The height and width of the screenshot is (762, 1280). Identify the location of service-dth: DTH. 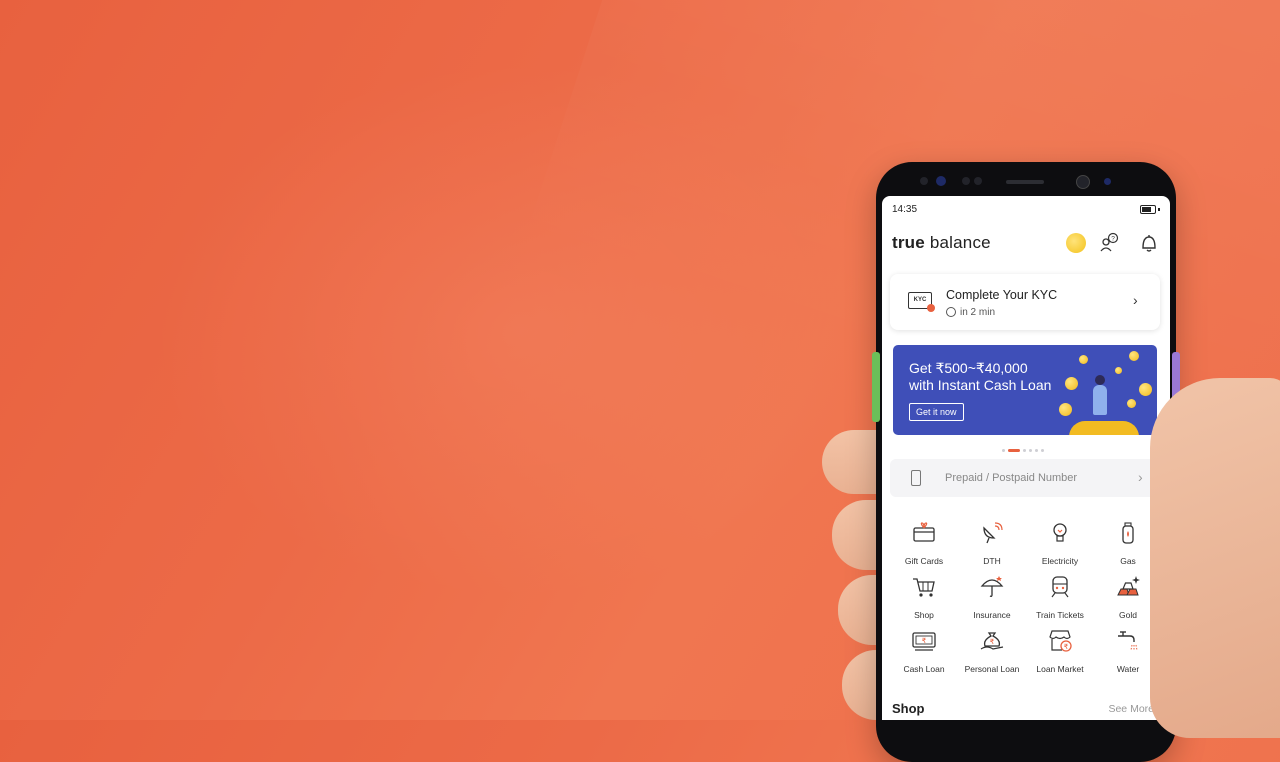
(992, 543).